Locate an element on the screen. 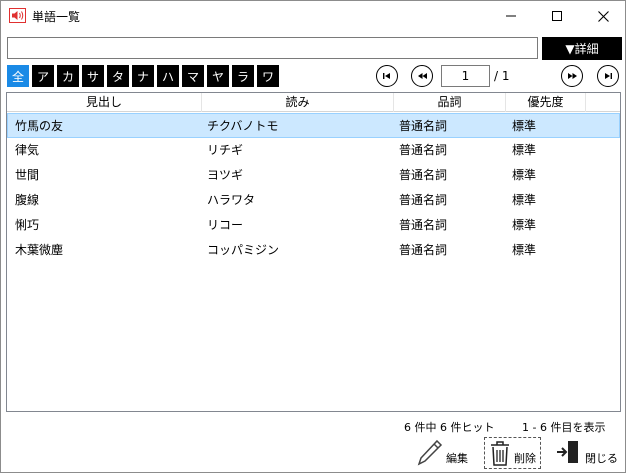 The height and width of the screenshot is (473, 626). column-header-0: 見出し is located at coordinates (104, 102).